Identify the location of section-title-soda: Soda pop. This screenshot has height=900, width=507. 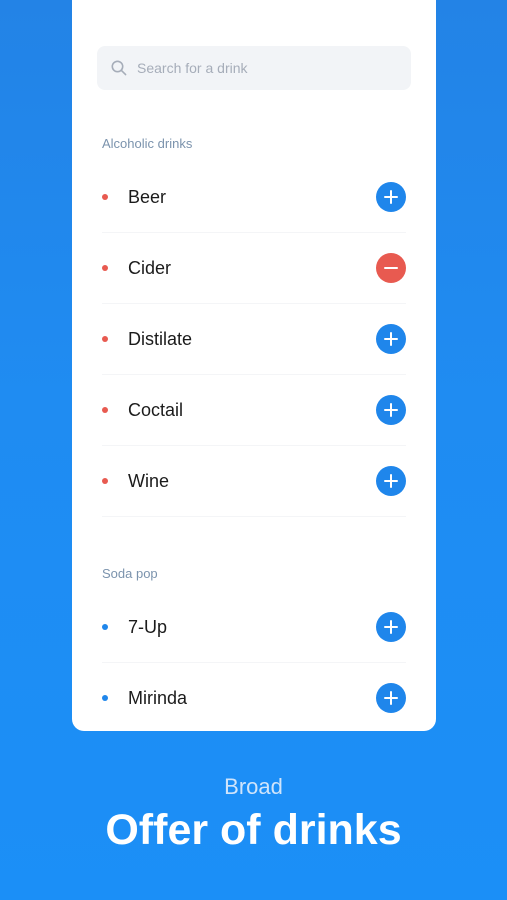
(130, 573).